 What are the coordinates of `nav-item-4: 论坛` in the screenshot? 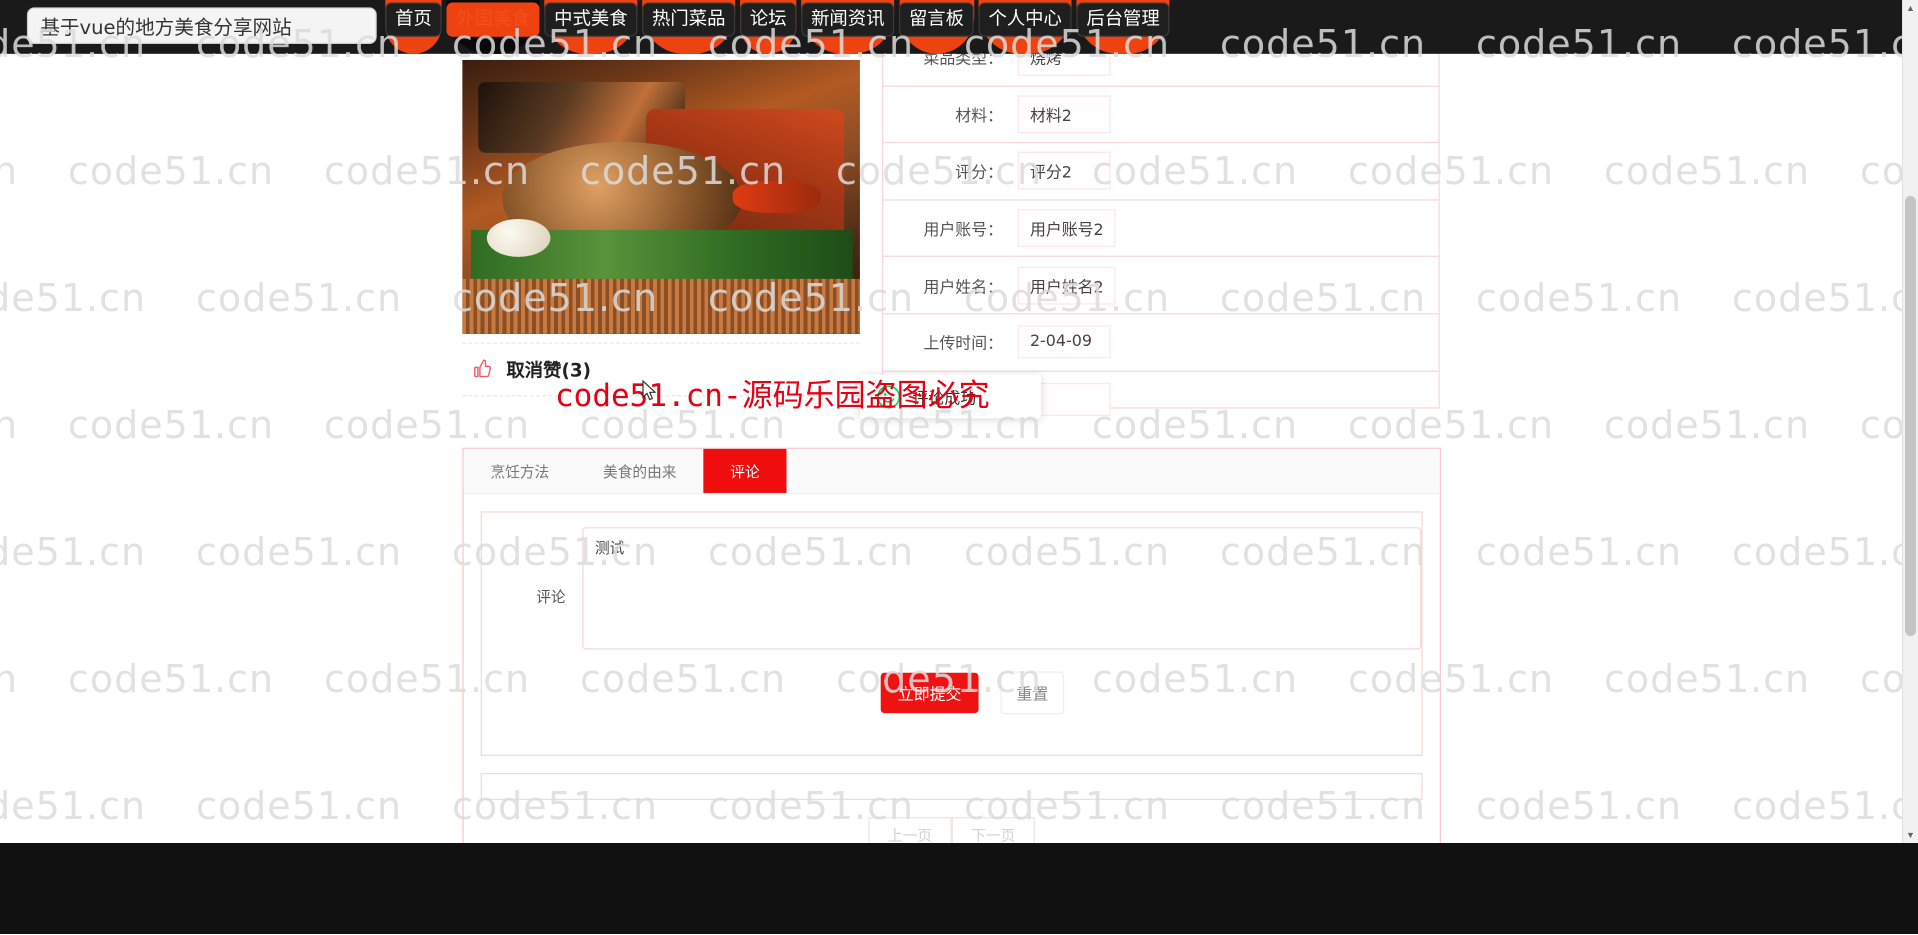 It's located at (768, 27).